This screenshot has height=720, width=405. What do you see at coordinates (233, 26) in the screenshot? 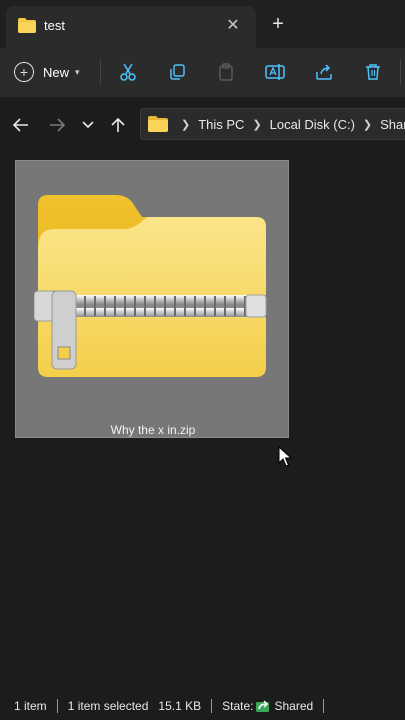
I see `close-icon: ✕` at bounding box center [233, 26].